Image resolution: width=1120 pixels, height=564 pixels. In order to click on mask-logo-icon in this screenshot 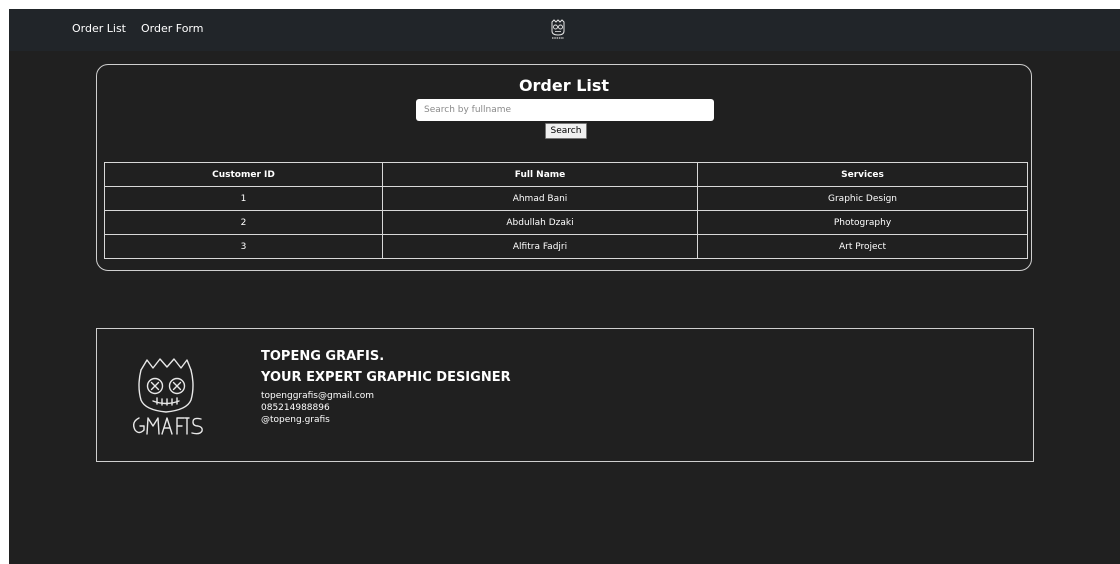, I will do `click(558, 30)`.